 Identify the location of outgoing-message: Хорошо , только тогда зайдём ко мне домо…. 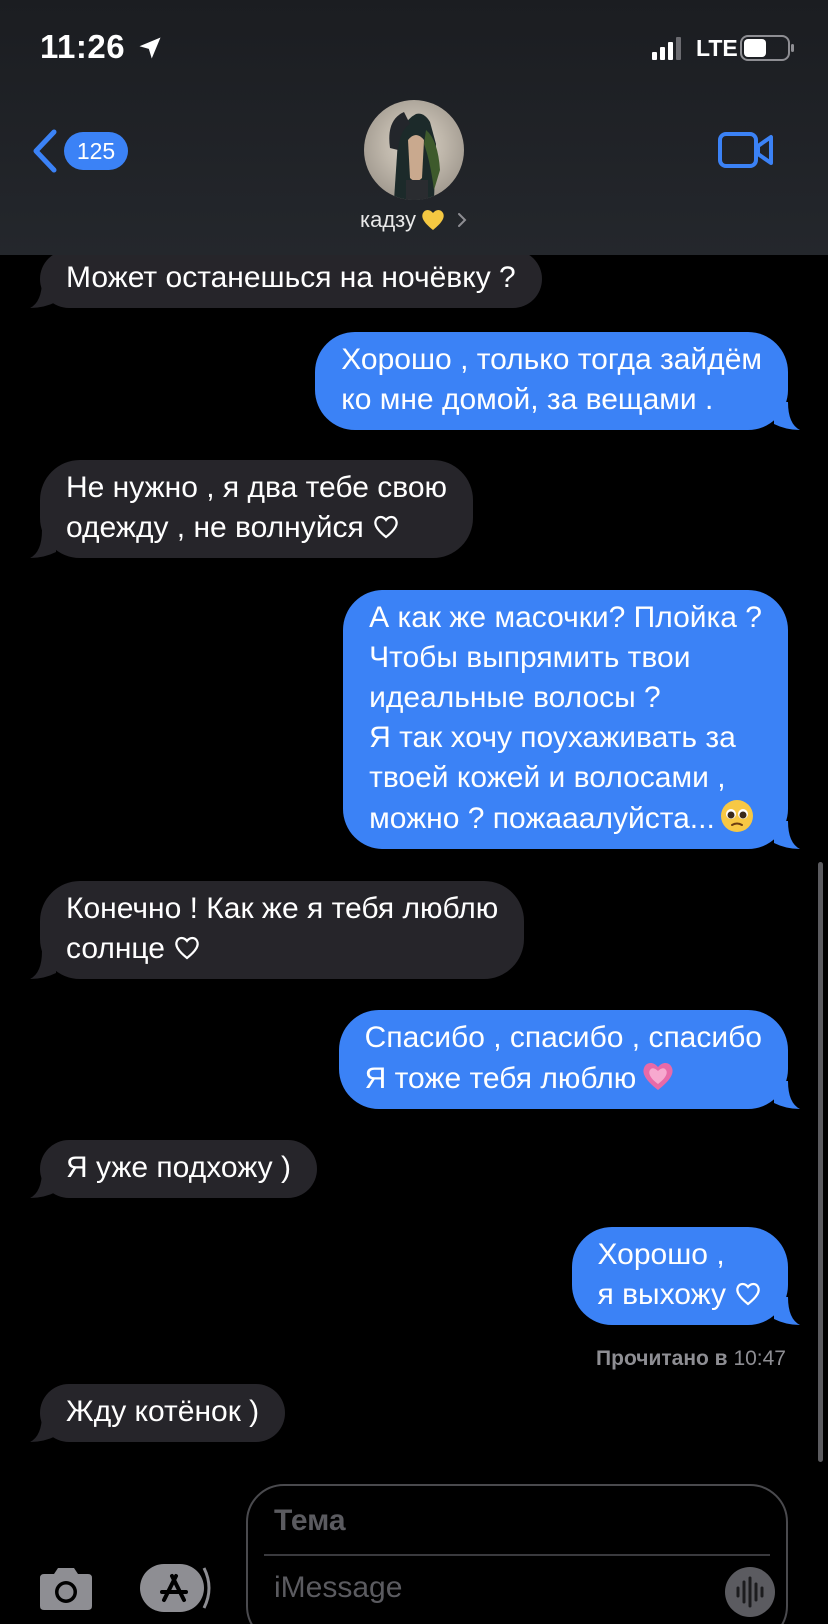
(557, 381).